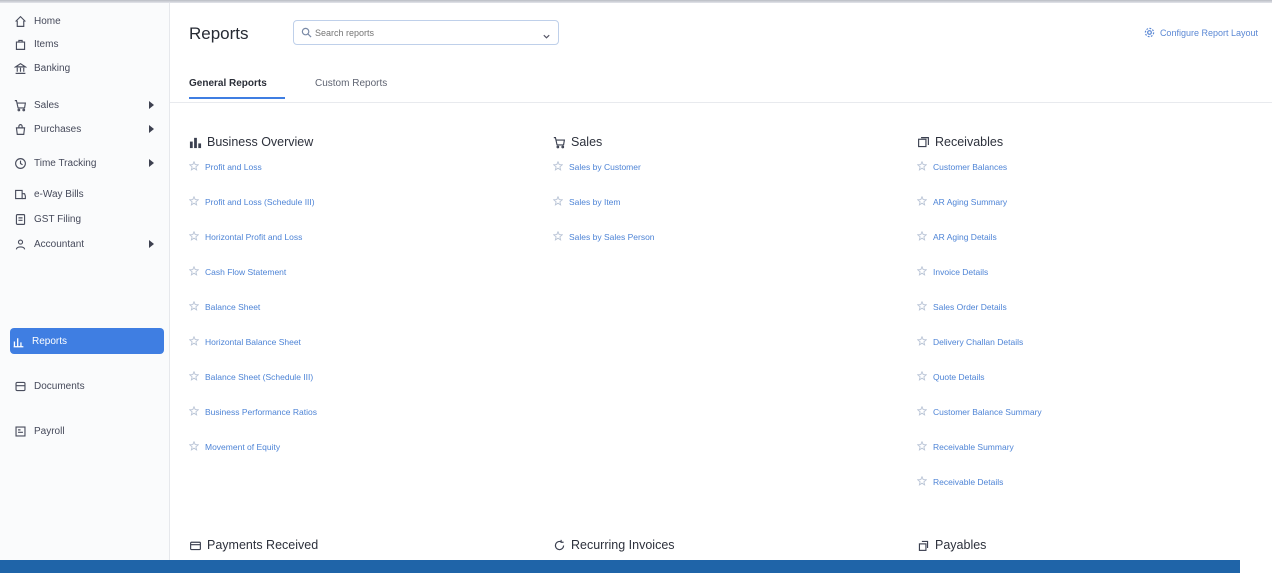 This screenshot has width=1272, height=573. I want to click on tab-custom-reports: Custom Reports, so click(351, 83).